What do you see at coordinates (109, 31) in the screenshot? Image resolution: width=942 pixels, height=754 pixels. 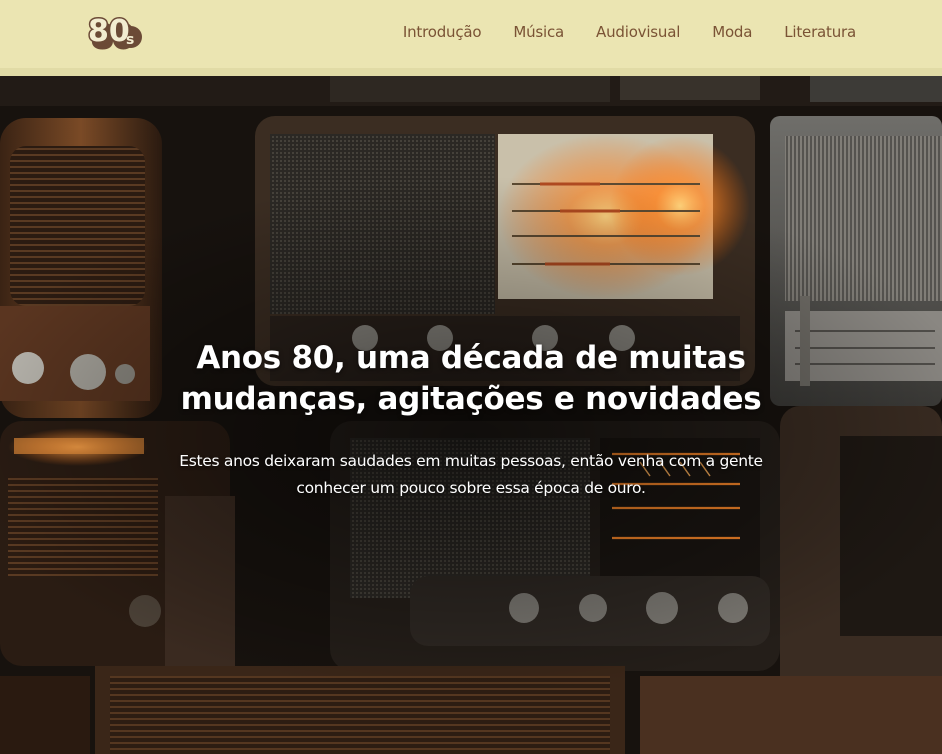 I see `logo-text: 80` at bounding box center [109, 31].